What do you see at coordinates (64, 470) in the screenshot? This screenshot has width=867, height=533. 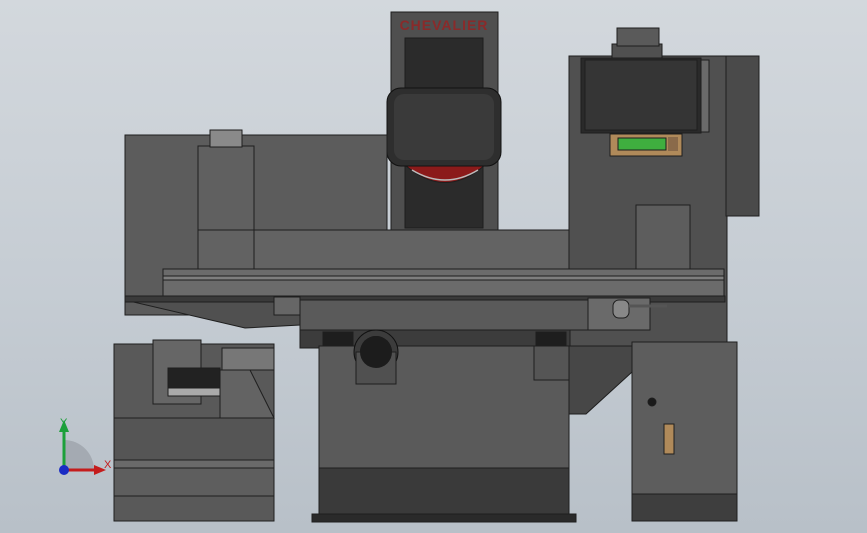 I see `z-axis-dot` at bounding box center [64, 470].